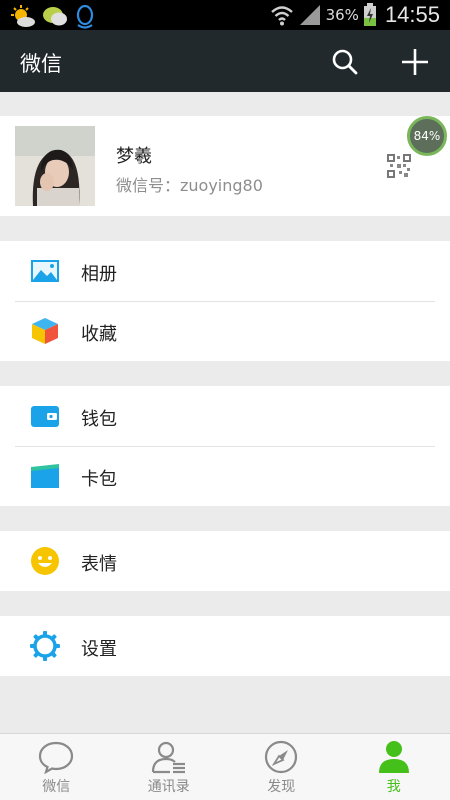 This screenshot has height=800, width=450. What do you see at coordinates (345, 62) in the screenshot?
I see `search-icon` at bounding box center [345, 62].